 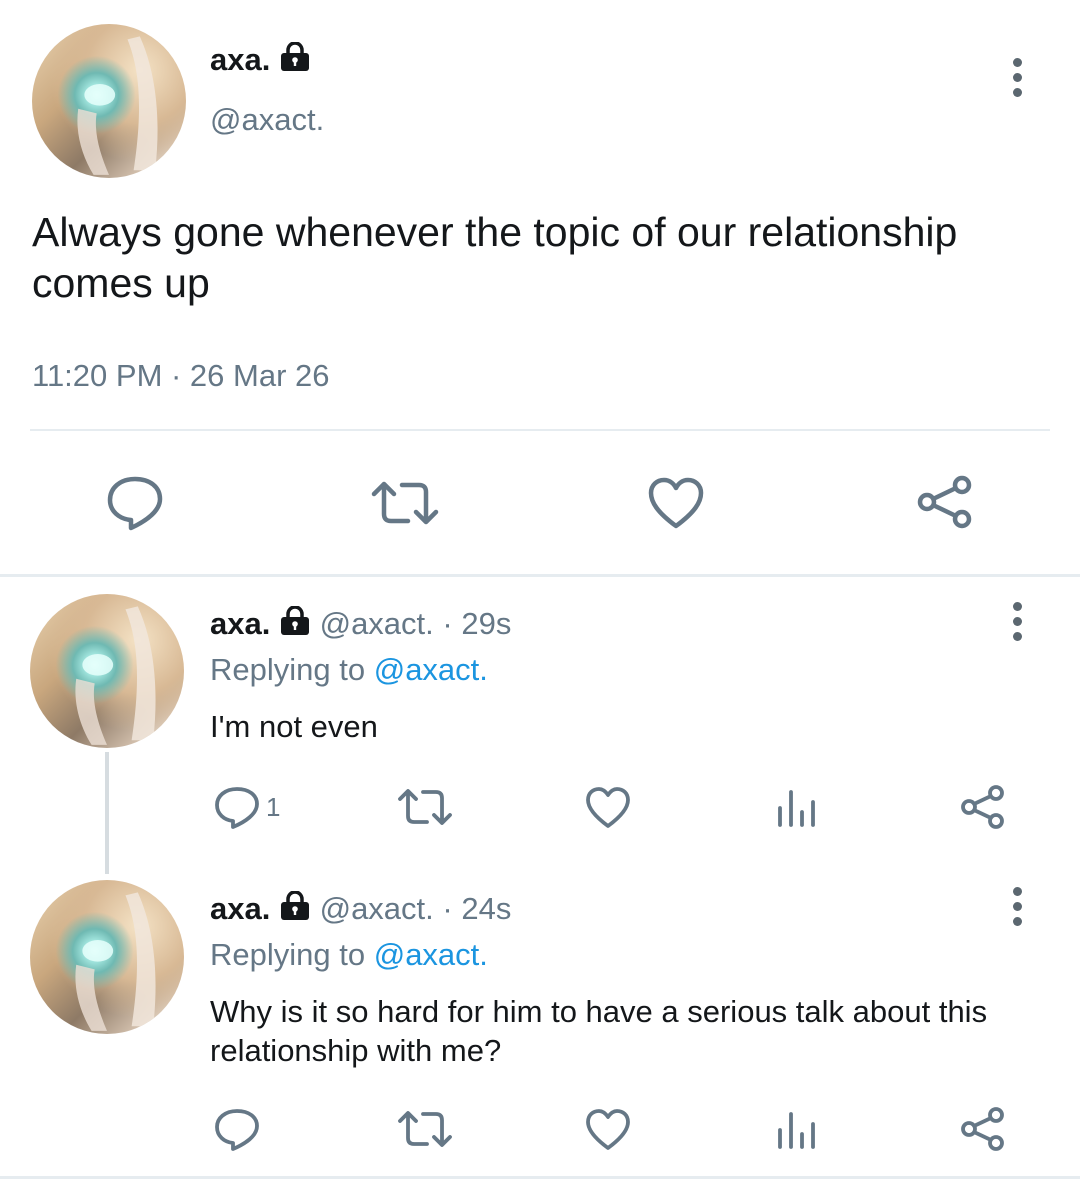 I want to click on reply-count: 1, so click(x=273, y=807).